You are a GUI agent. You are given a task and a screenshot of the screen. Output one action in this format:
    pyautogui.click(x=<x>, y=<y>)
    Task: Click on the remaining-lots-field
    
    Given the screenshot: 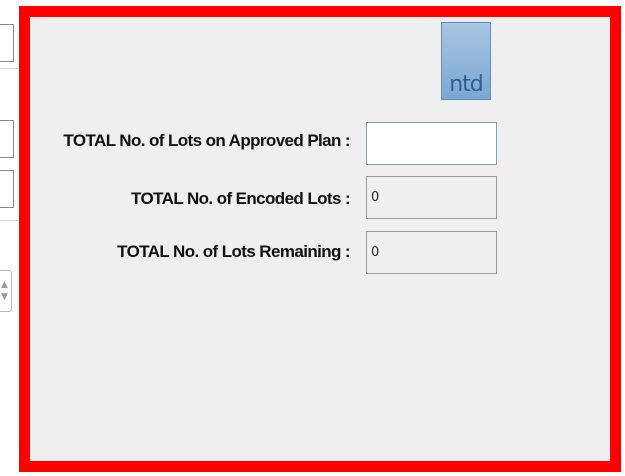 What is the action you would take?
    pyautogui.click(x=431, y=252)
    